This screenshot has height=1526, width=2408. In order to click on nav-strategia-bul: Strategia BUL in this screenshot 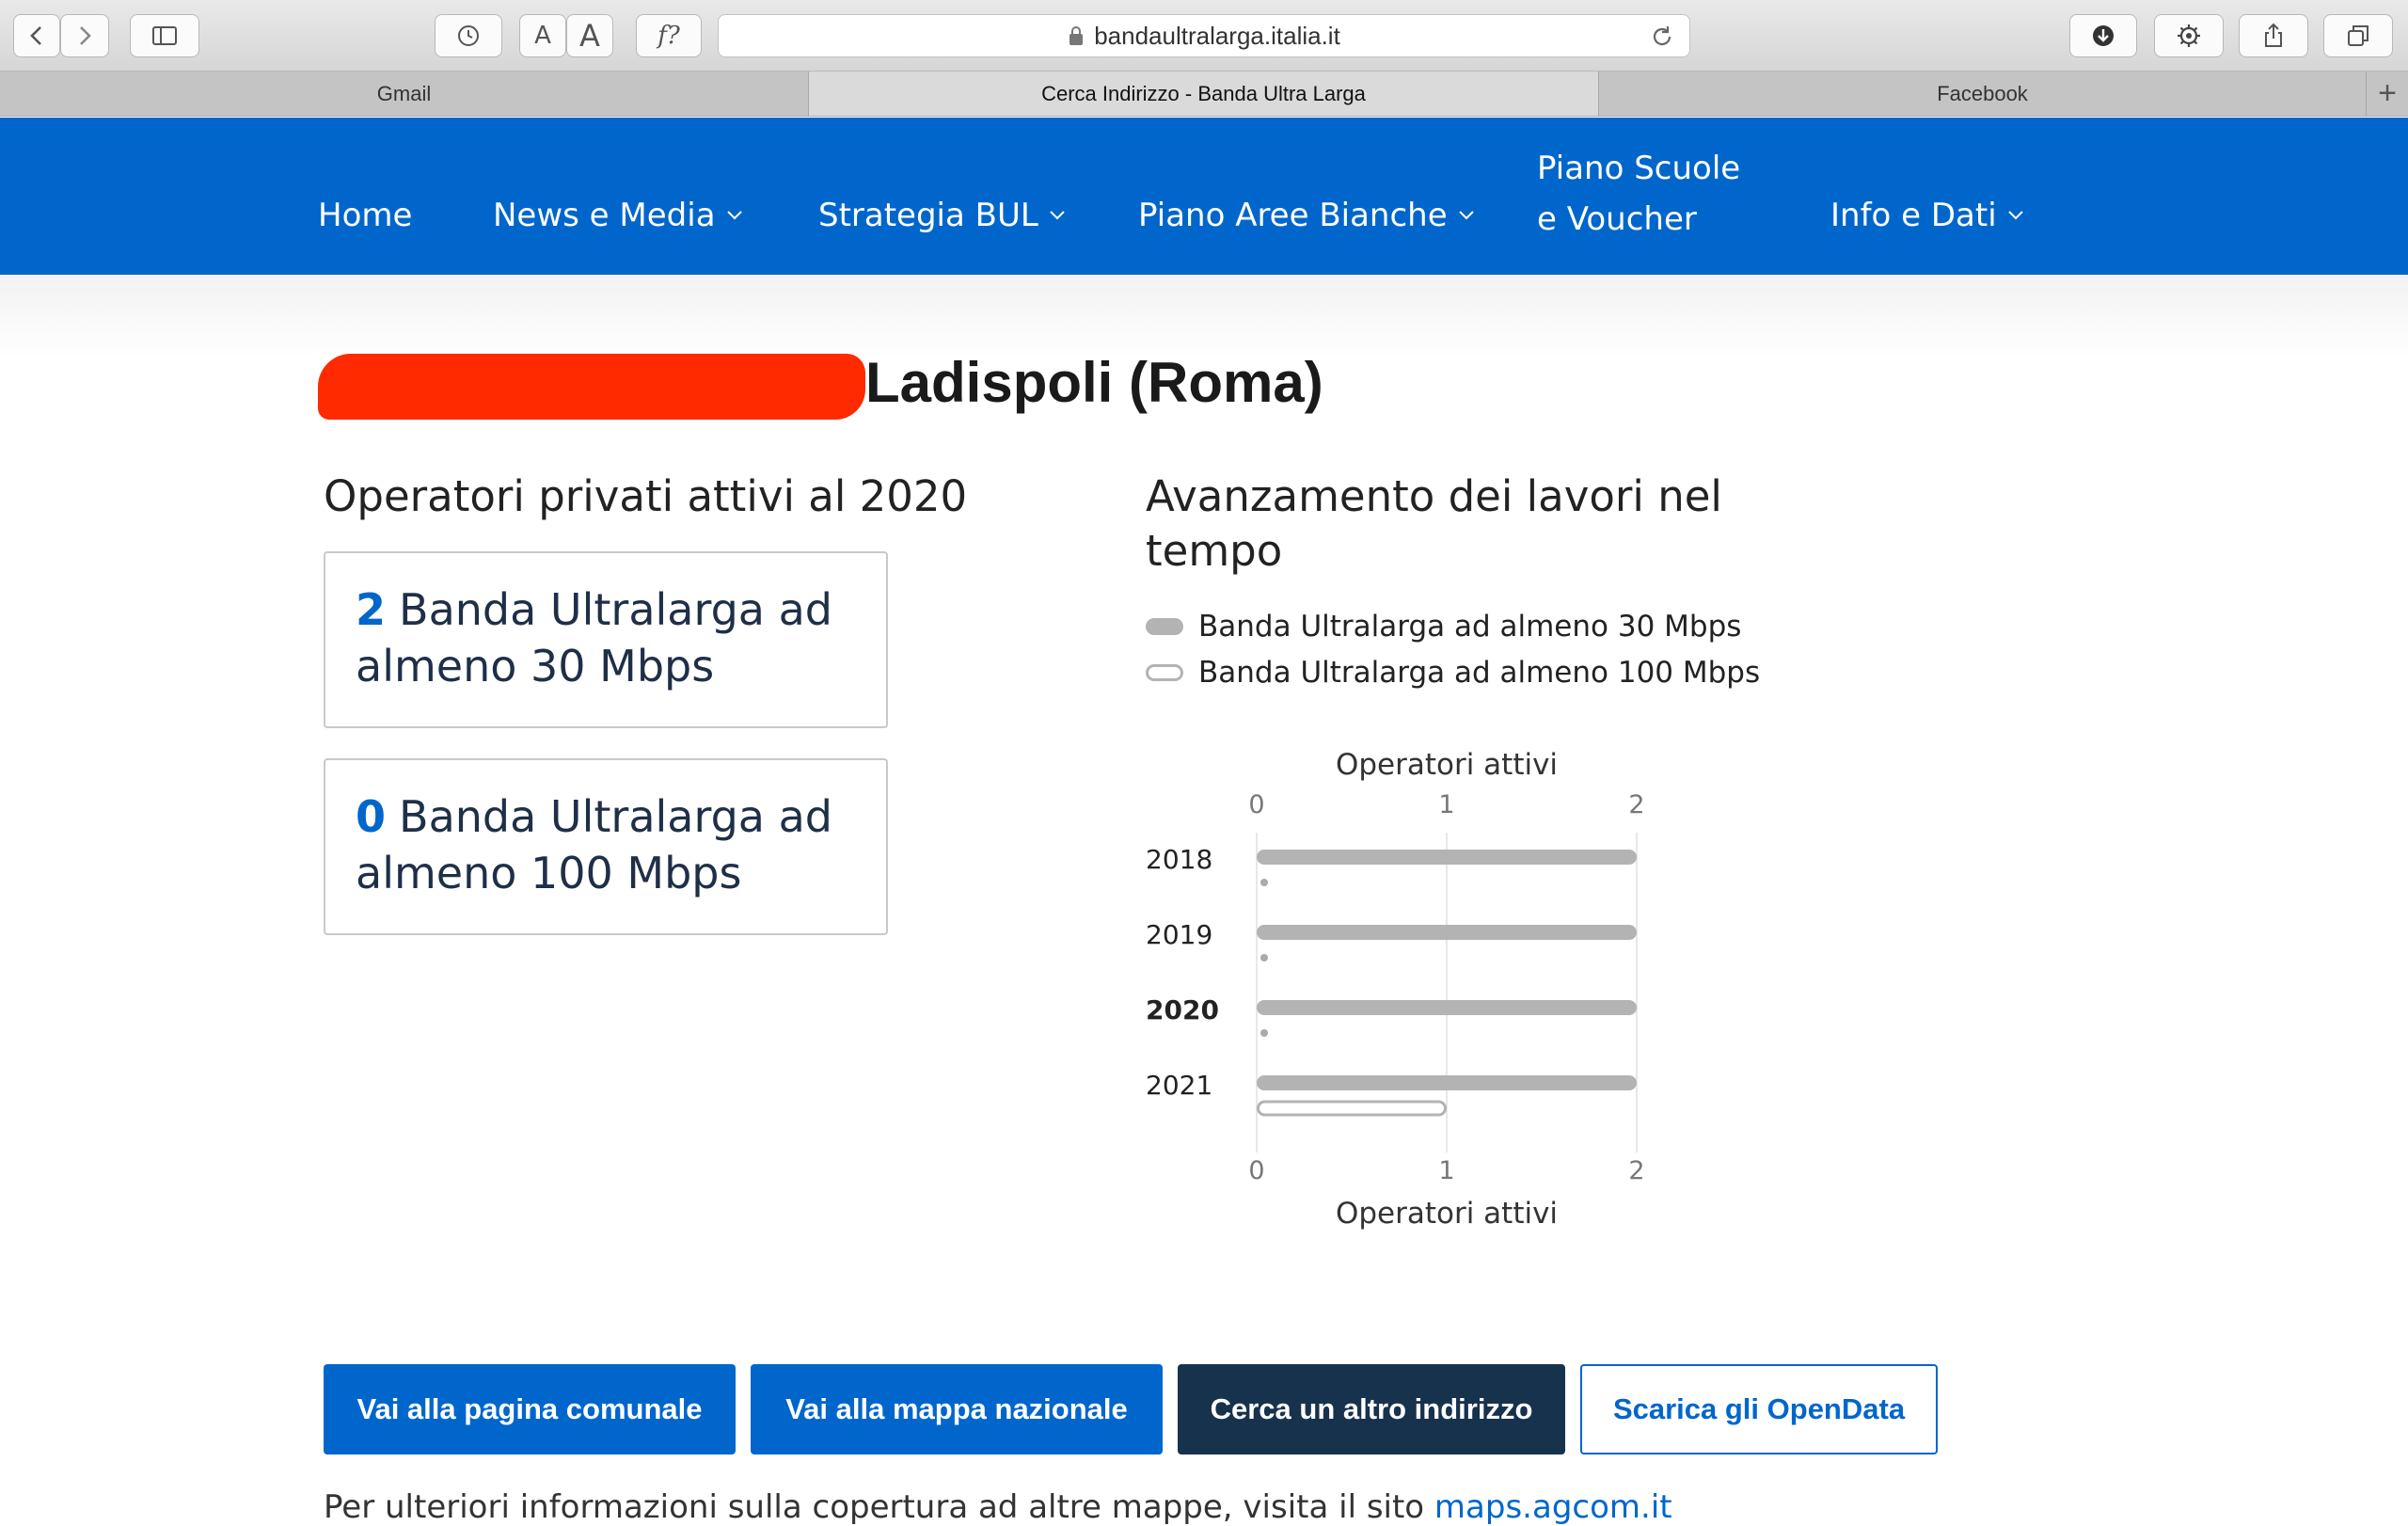, I will do `click(943, 215)`.